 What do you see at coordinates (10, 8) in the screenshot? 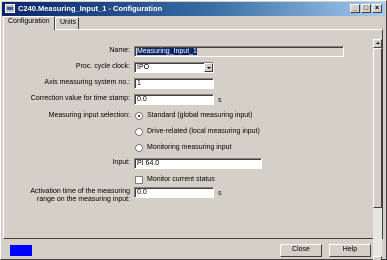
I see `app-icon` at bounding box center [10, 8].